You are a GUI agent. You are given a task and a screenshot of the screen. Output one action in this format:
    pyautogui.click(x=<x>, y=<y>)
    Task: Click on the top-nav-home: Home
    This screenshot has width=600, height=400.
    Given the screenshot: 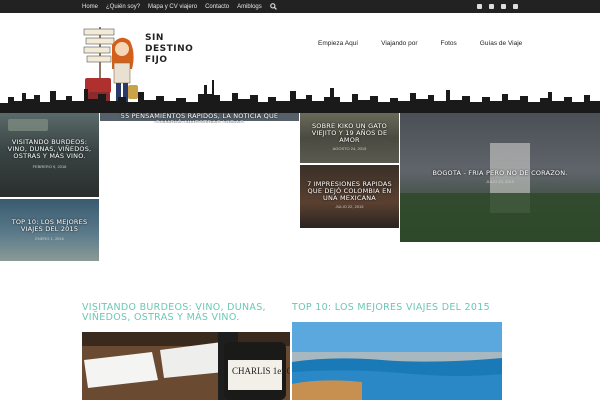 What is the action you would take?
    pyautogui.click(x=90, y=7)
    